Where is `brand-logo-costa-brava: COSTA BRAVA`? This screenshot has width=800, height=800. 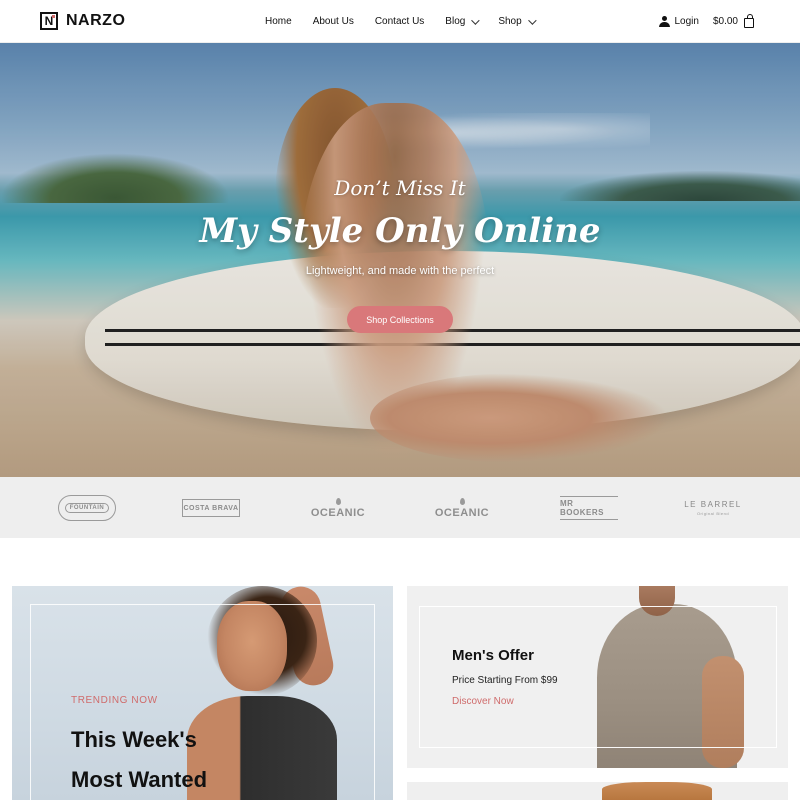
brand-logo-costa-brava: COSTA BRAVA is located at coordinates (211, 508).